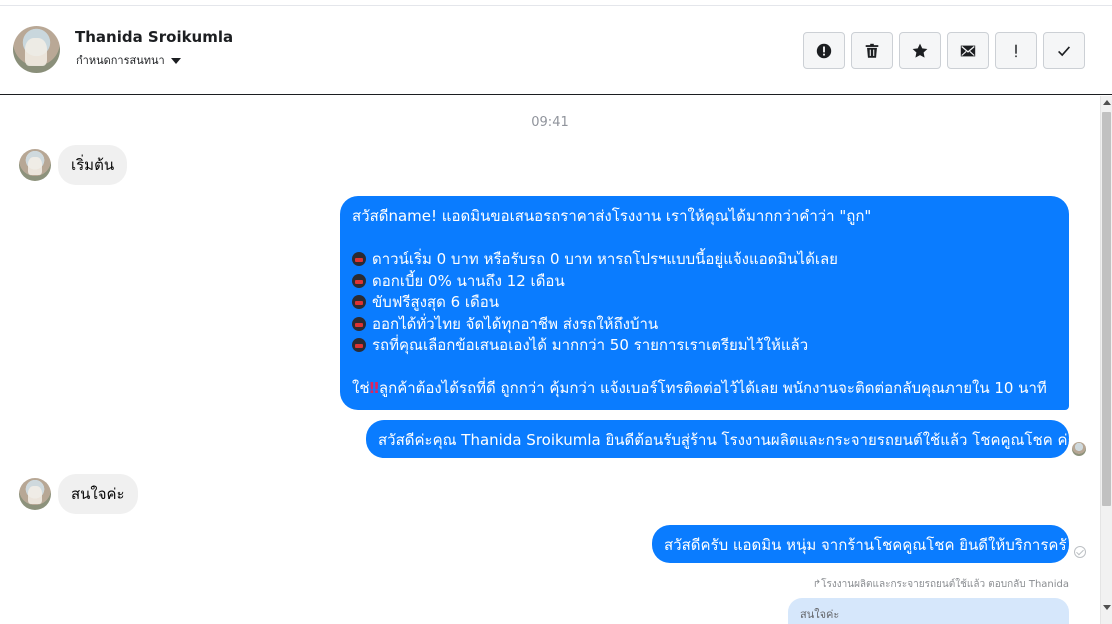 This screenshot has height=624, width=1112. I want to click on thread-scrollbar, so click(1106, 360).